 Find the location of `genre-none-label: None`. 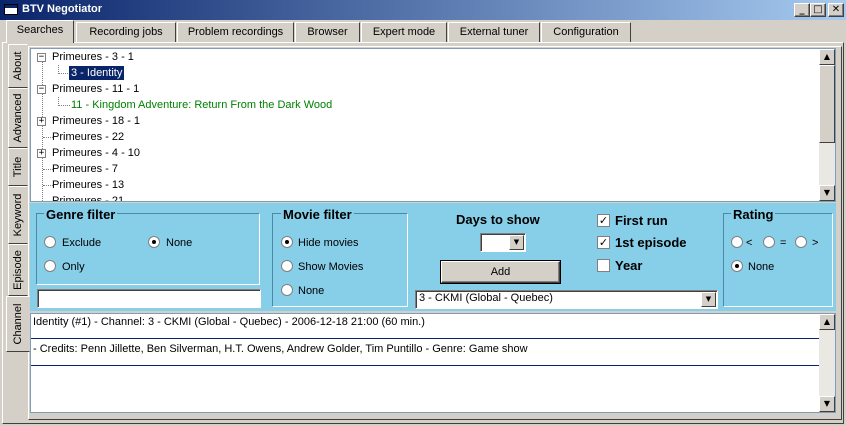

genre-none-label: None is located at coordinates (179, 243).